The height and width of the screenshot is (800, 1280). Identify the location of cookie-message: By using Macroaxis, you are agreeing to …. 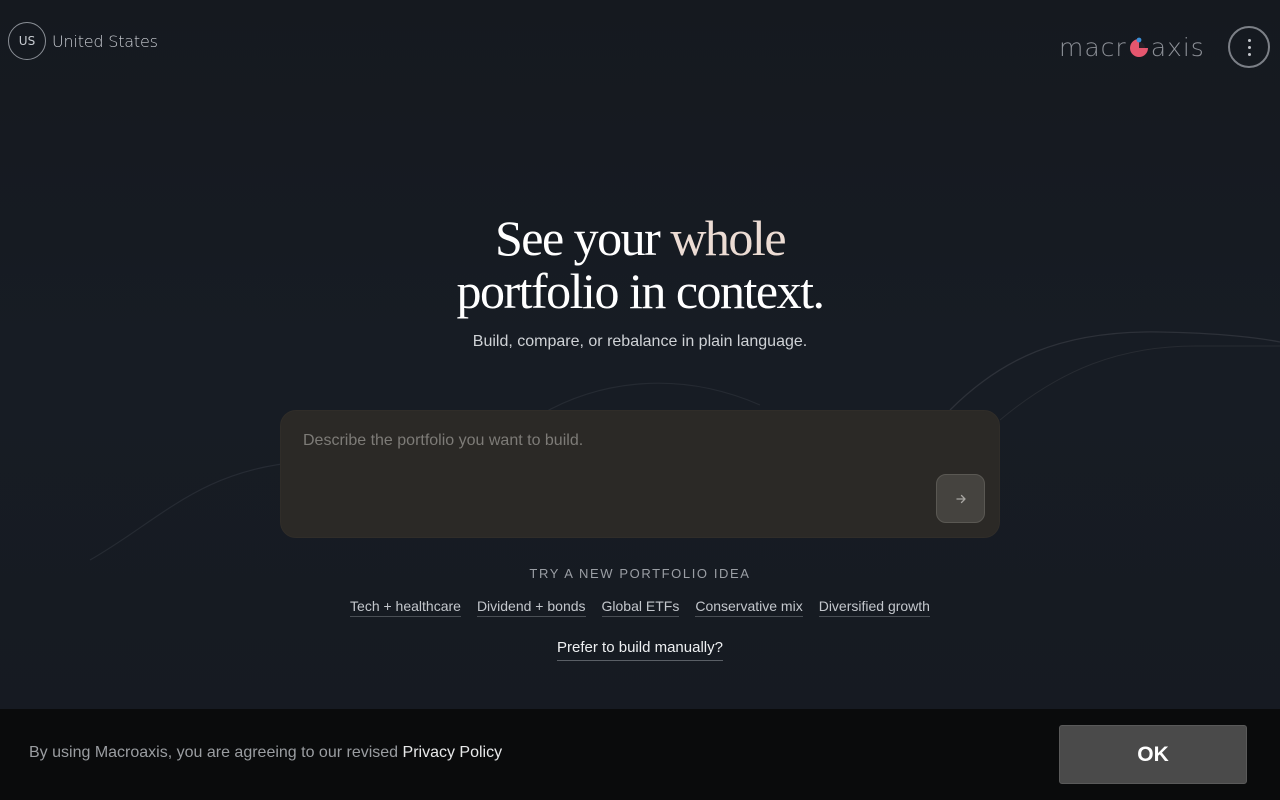
(216, 752).